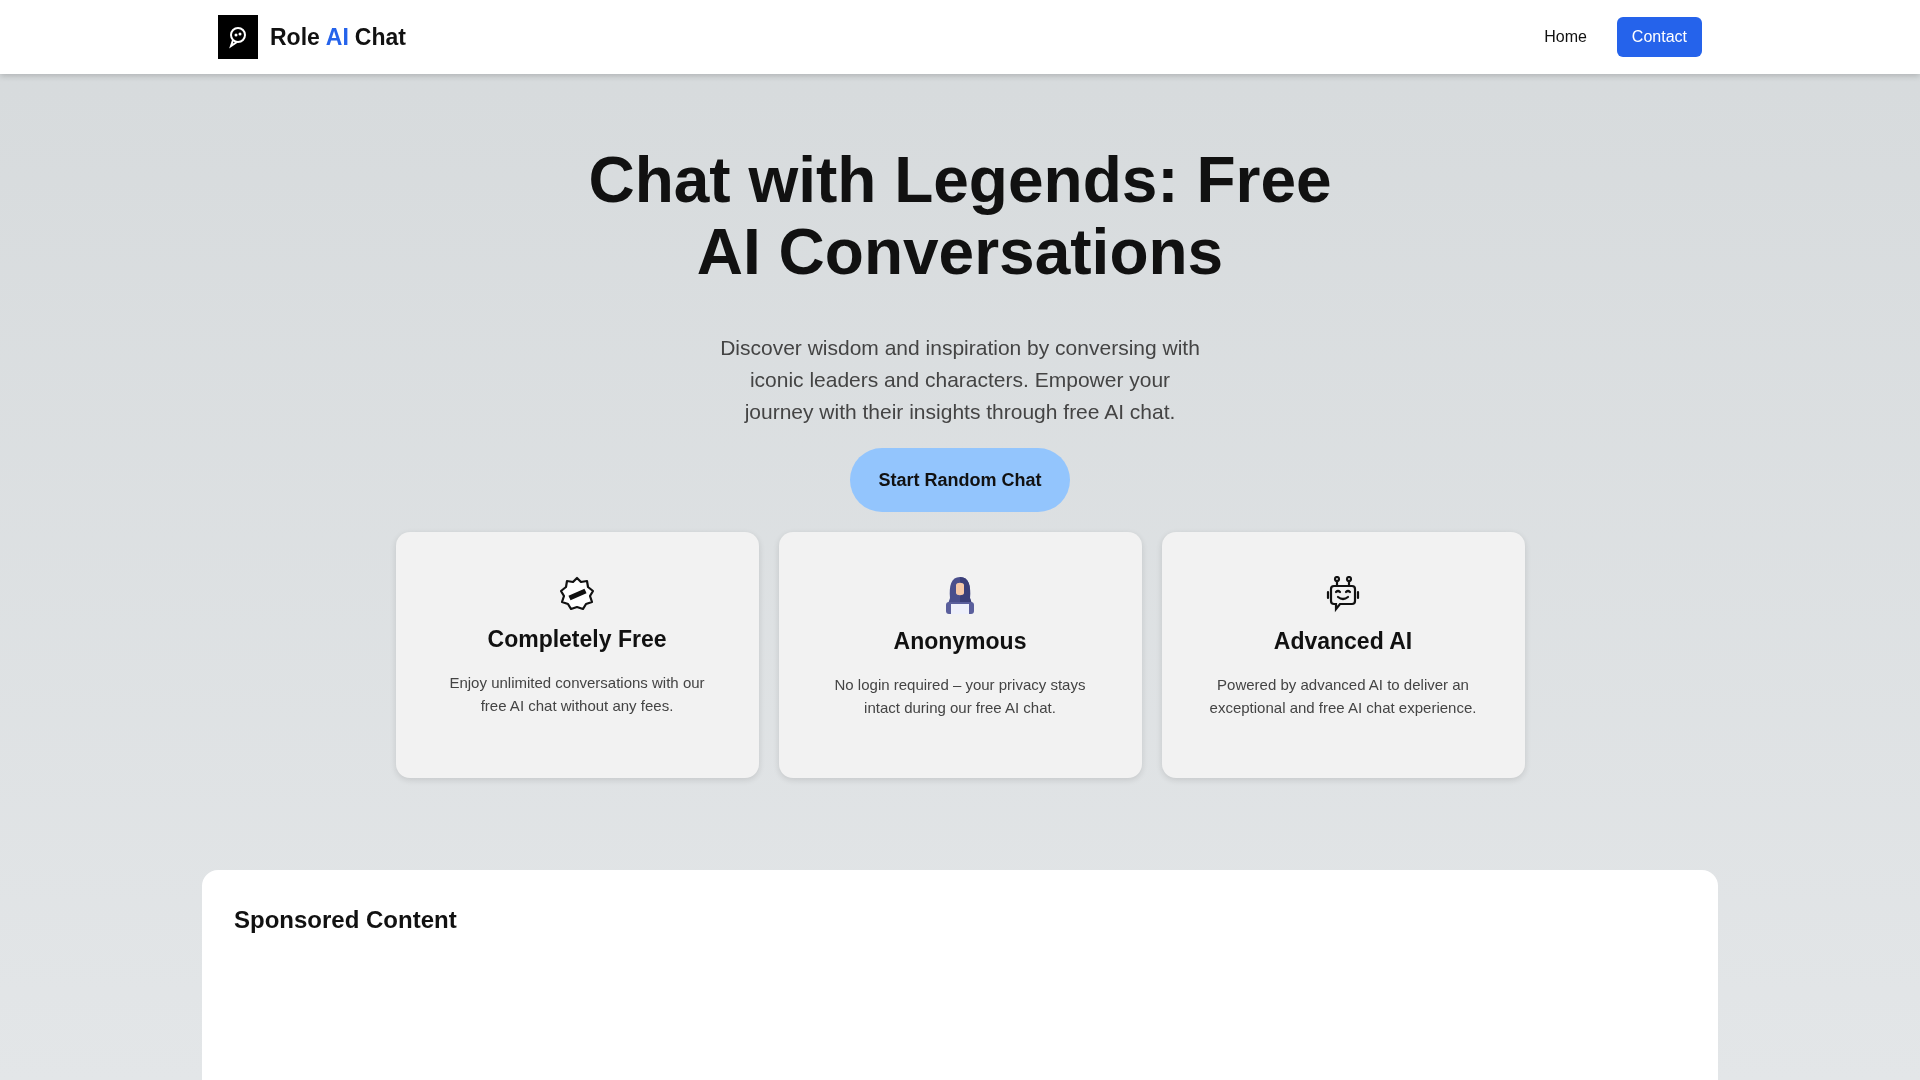  Describe the element at coordinates (577, 594) in the screenshot. I see `badge-icon` at that location.